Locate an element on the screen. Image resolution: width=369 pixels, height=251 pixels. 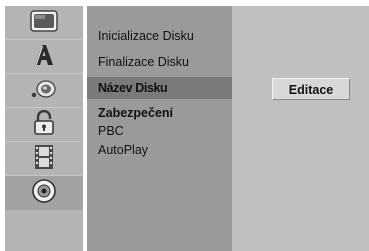
film-strip-icon is located at coordinates (44, 159).